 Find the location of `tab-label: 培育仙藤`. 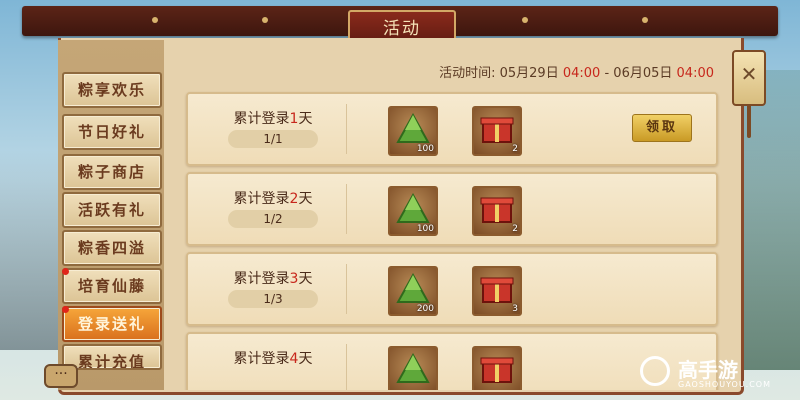

tab-label: 培育仙藤 is located at coordinates (111, 286).